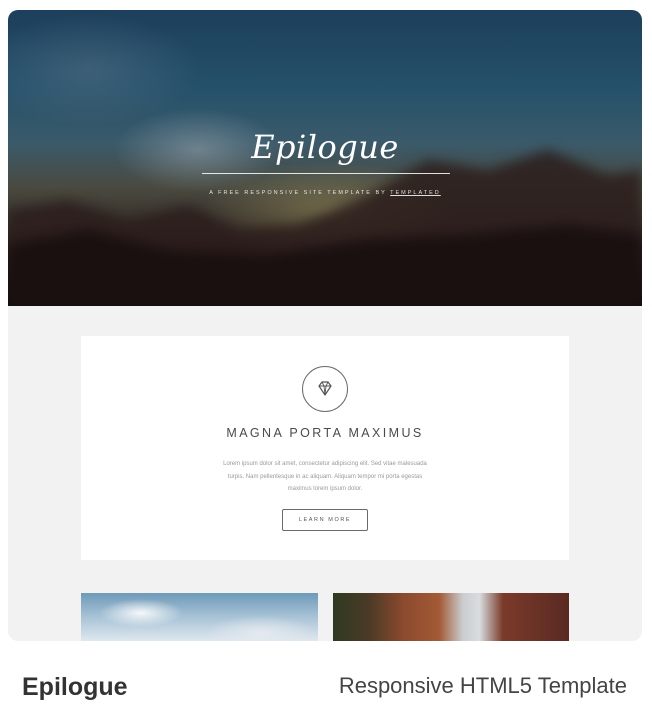 The width and height of the screenshot is (652, 726). Describe the element at coordinates (325, 520) in the screenshot. I see `learn-more-button: LEARN MORE` at that location.